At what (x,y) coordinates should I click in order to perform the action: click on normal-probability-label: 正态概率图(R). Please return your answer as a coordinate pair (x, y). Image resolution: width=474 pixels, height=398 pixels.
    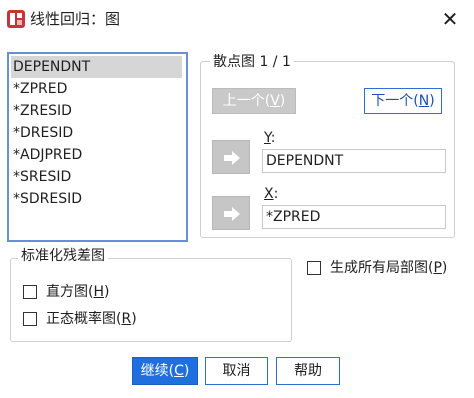
    Looking at the image, I should click on (91, 319).